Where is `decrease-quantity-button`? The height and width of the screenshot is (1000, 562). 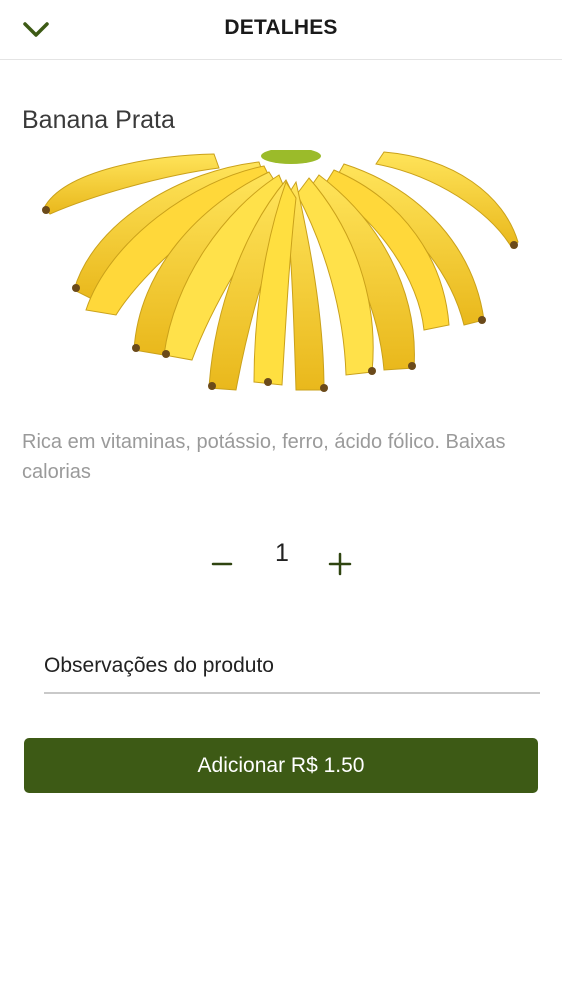
decrease-quantity-button is located at coordinates (222, 563).